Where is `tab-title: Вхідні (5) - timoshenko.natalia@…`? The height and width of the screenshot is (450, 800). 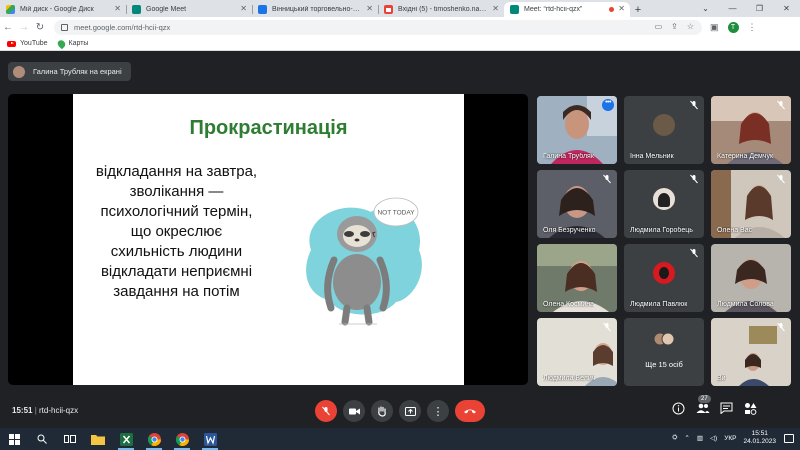 tab-title: Вхідні (5) - timoshenko.natalia@… is located at coordinates (443, 9).